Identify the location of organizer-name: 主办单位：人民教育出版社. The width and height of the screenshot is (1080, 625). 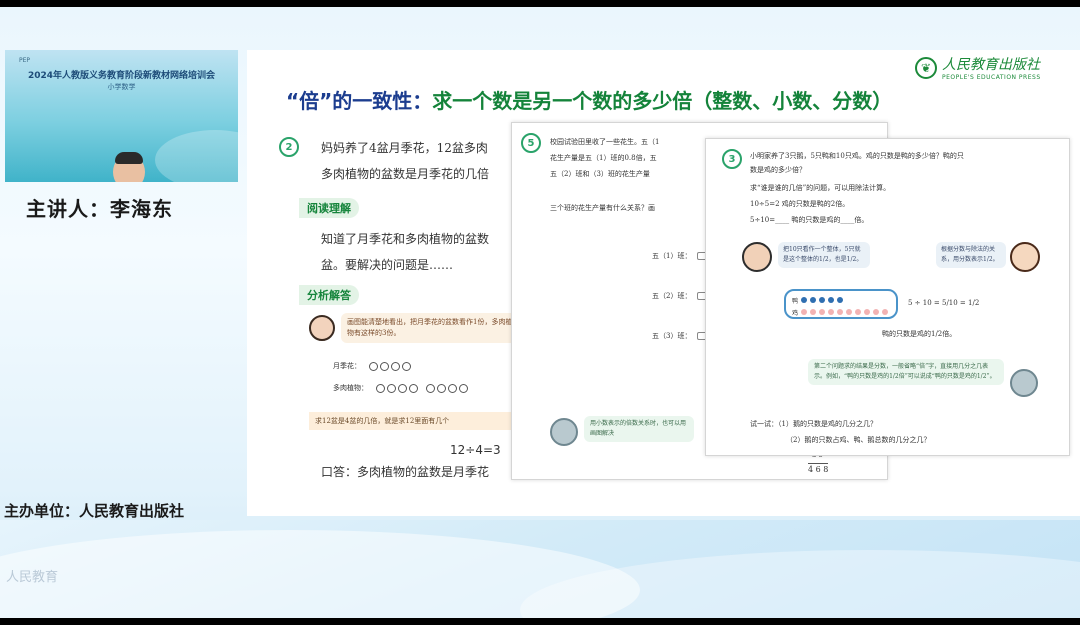
(94, 511).